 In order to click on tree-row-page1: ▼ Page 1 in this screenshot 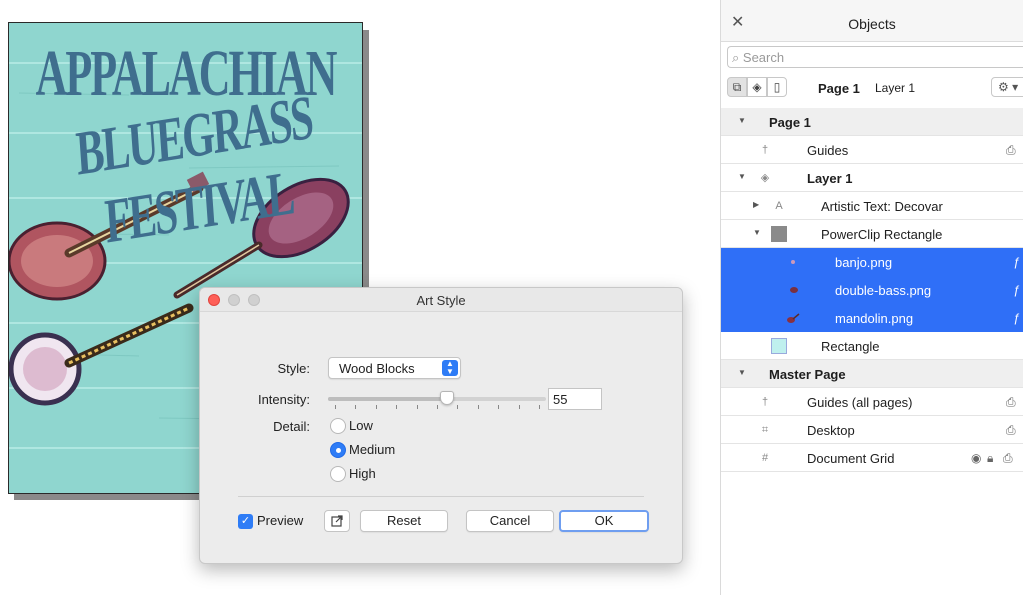, I will do `click(872, 122)`.